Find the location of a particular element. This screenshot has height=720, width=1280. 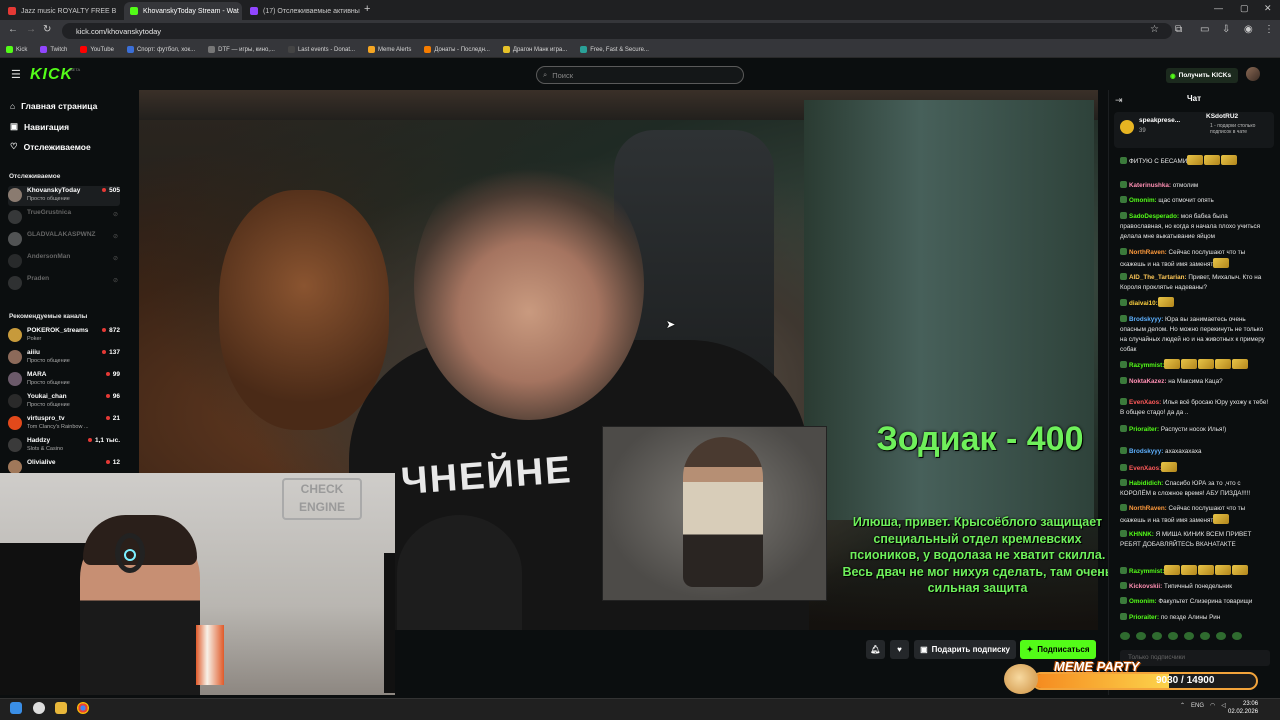

bookmark-star-icon: ☆ is located at coordinates (1154, 29).